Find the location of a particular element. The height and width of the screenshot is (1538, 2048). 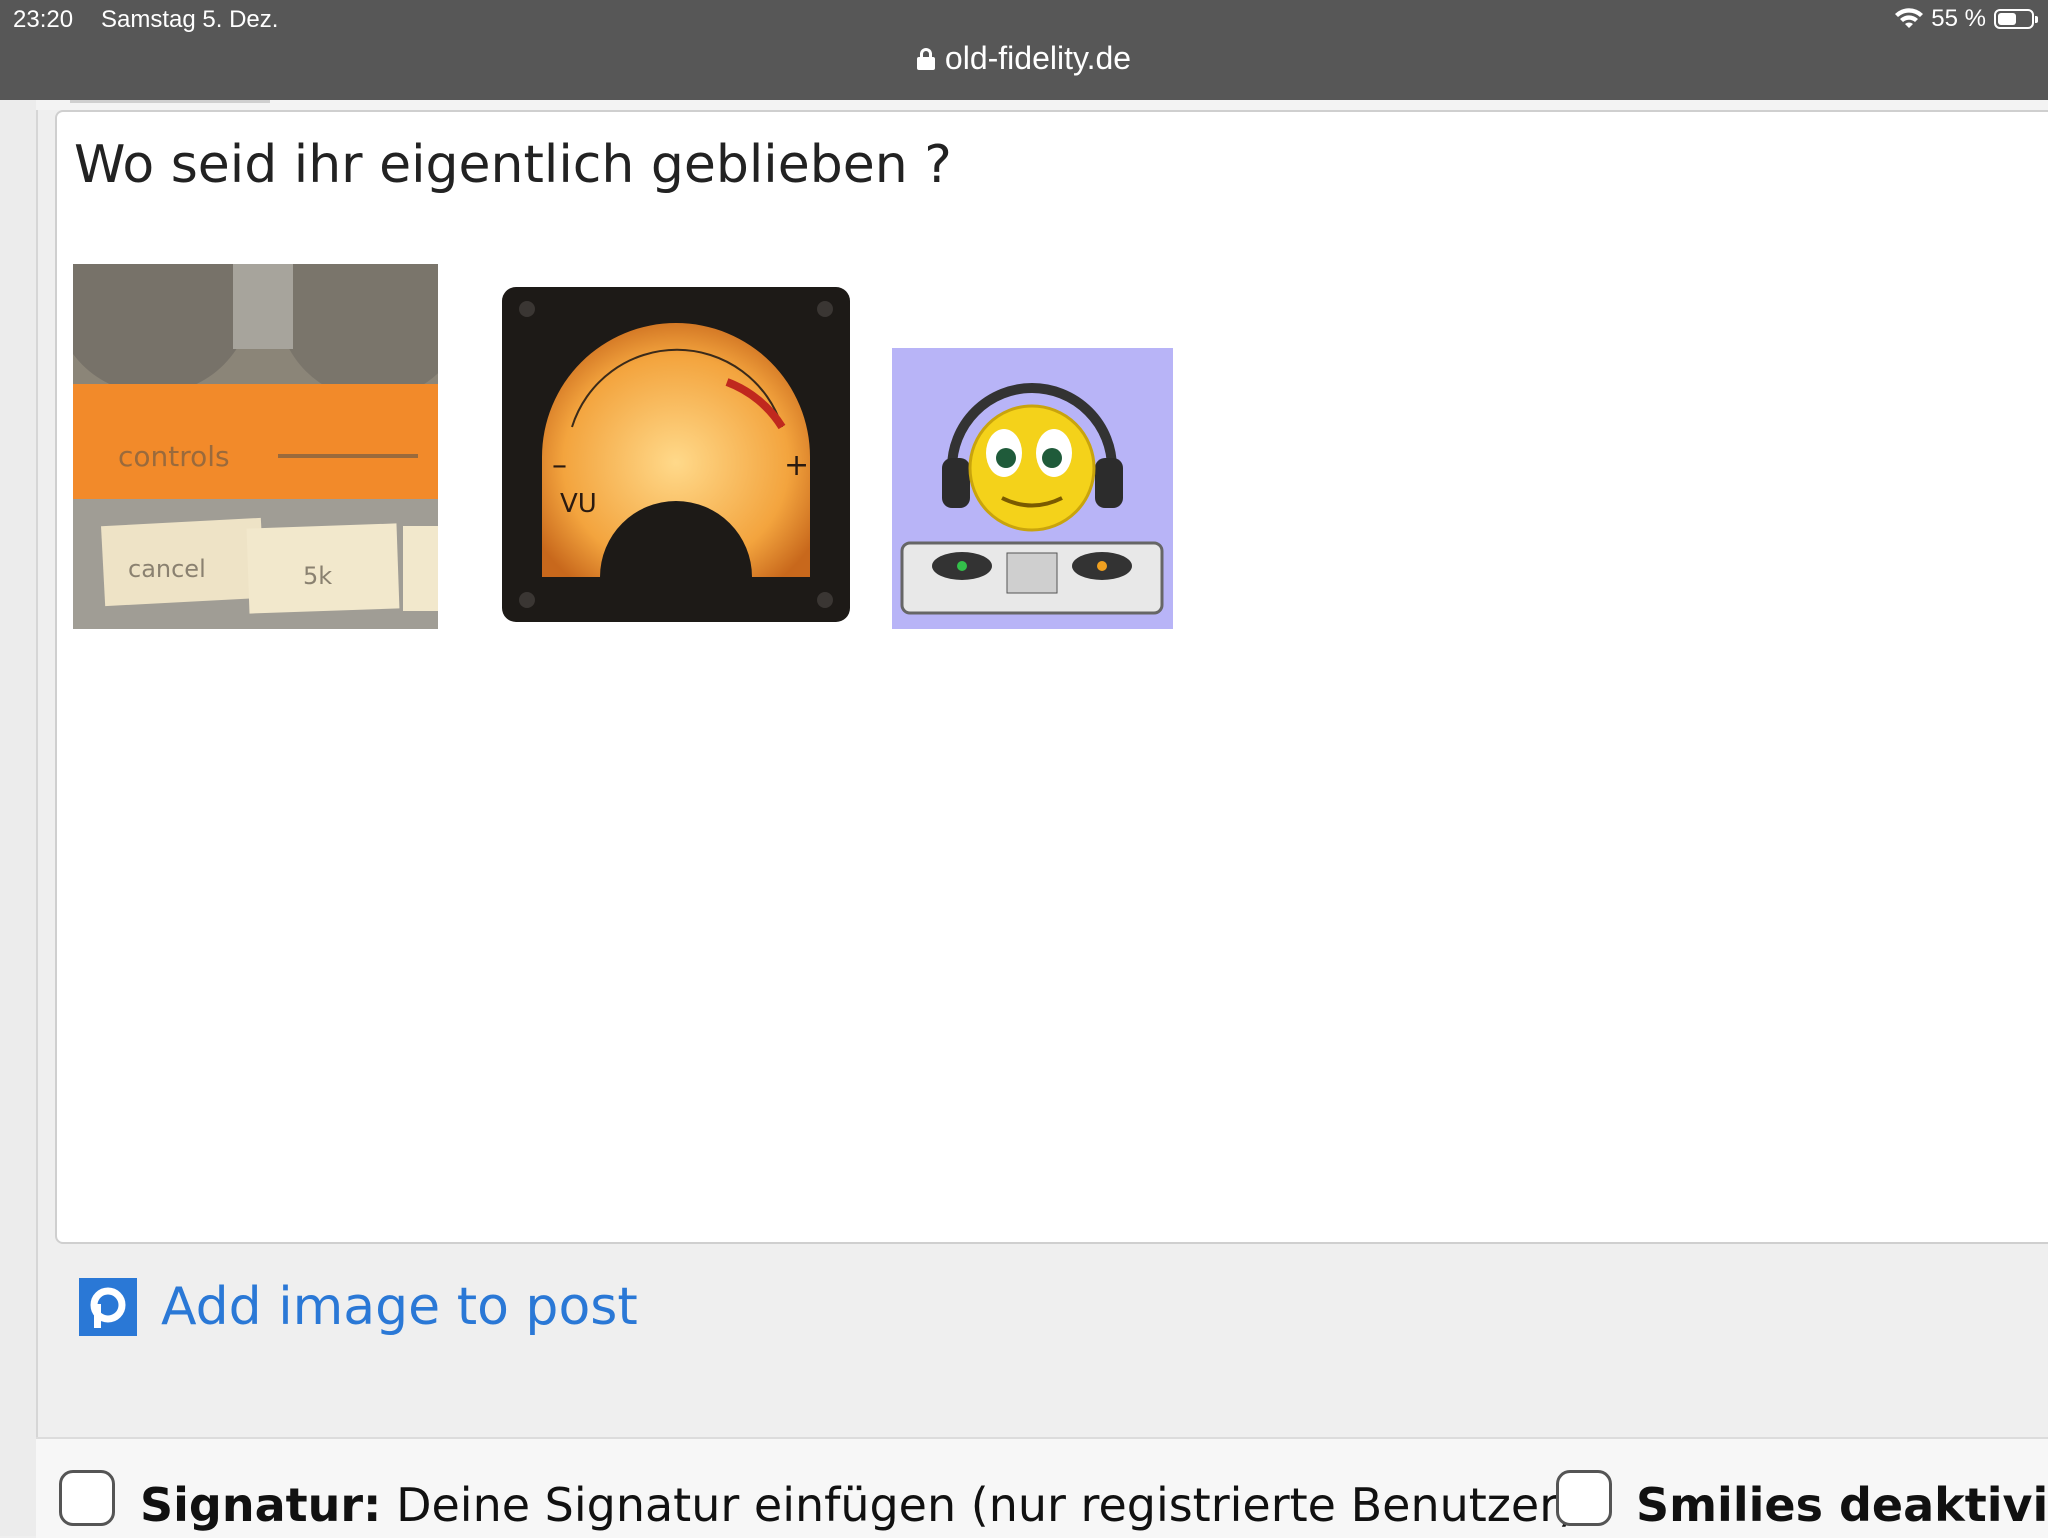

signature-checkbox is located at coordinates (87, 1498).